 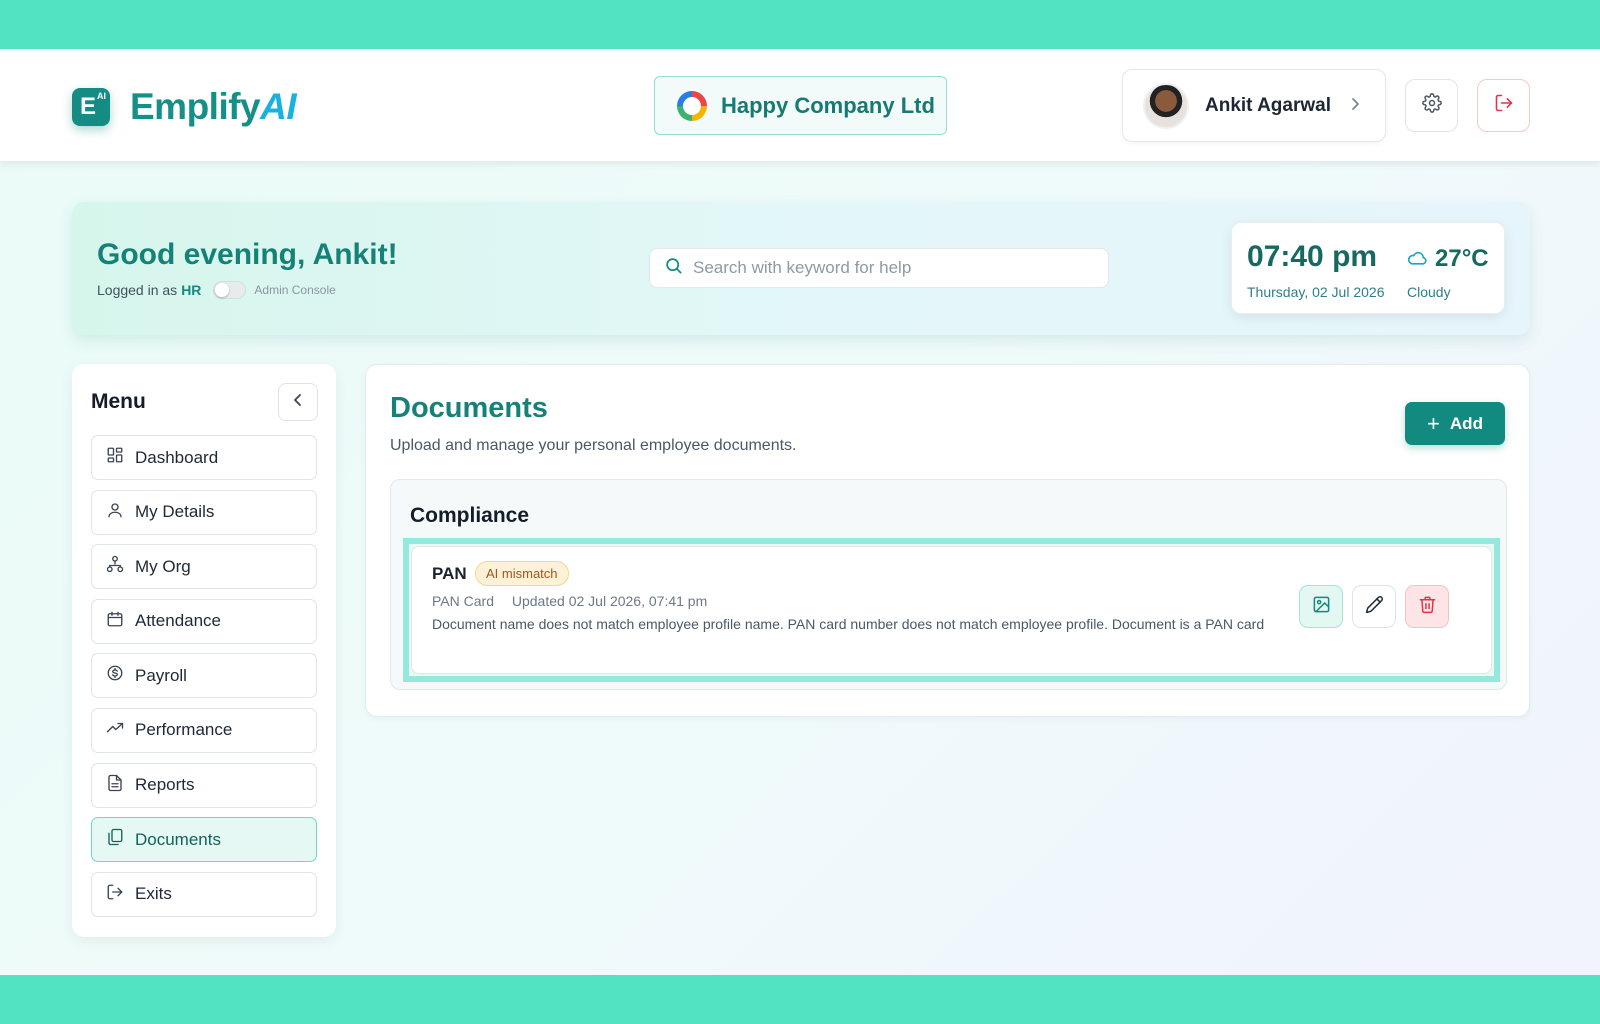 I want to click on calendar-icon, so click(x=120, y=621).